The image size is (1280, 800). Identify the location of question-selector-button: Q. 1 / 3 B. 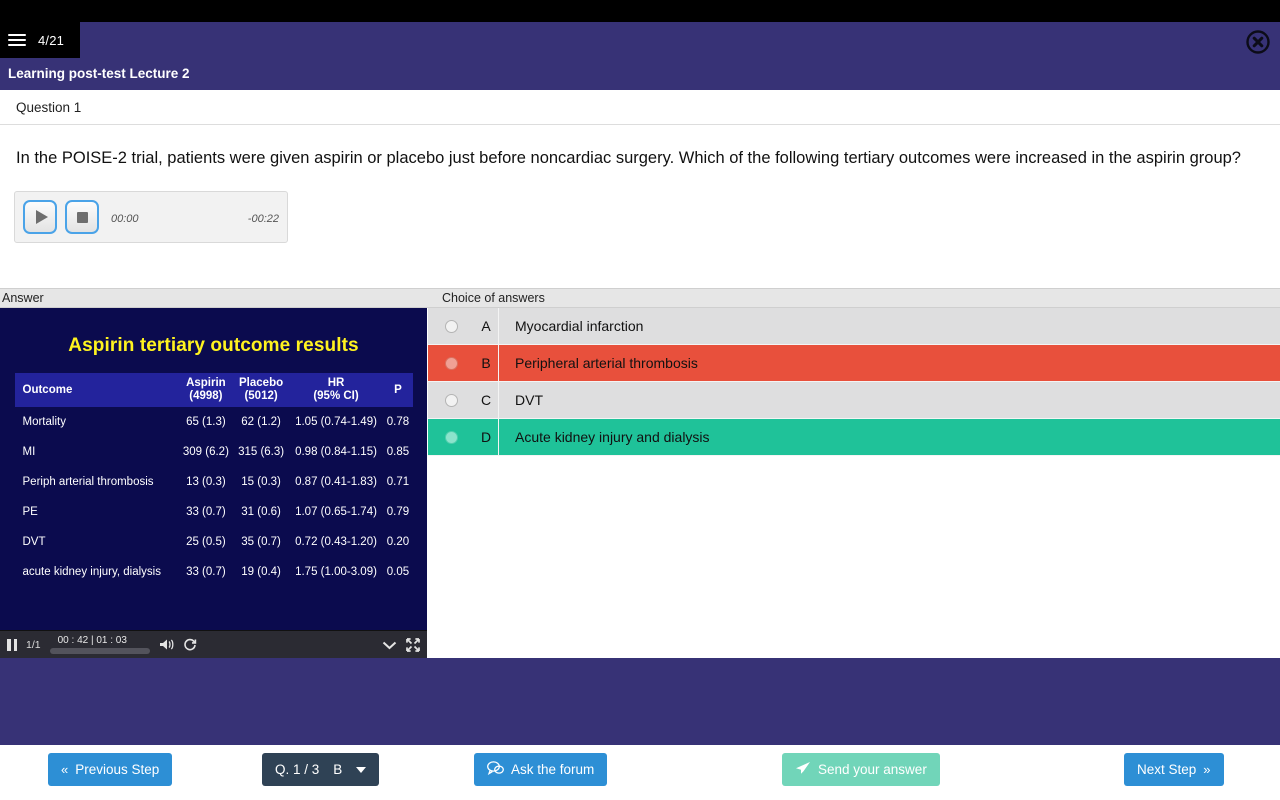
(321, 769).